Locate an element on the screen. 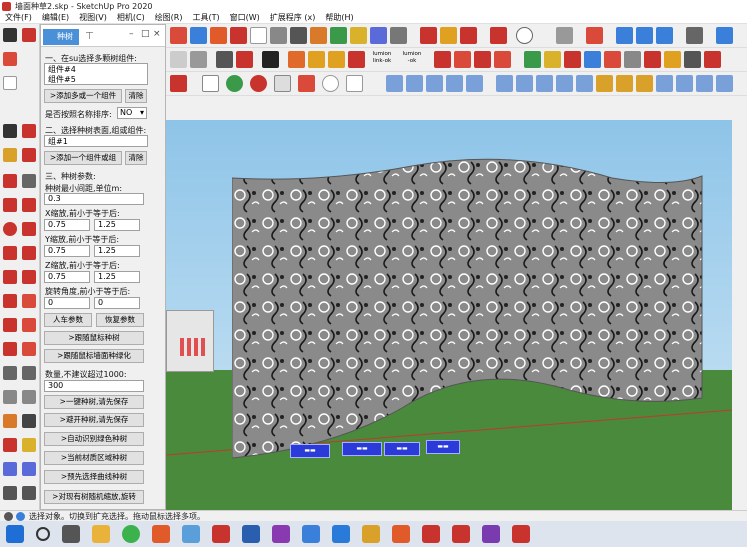  menu-help: 帮助(H) is located at coordinates (339, 17).